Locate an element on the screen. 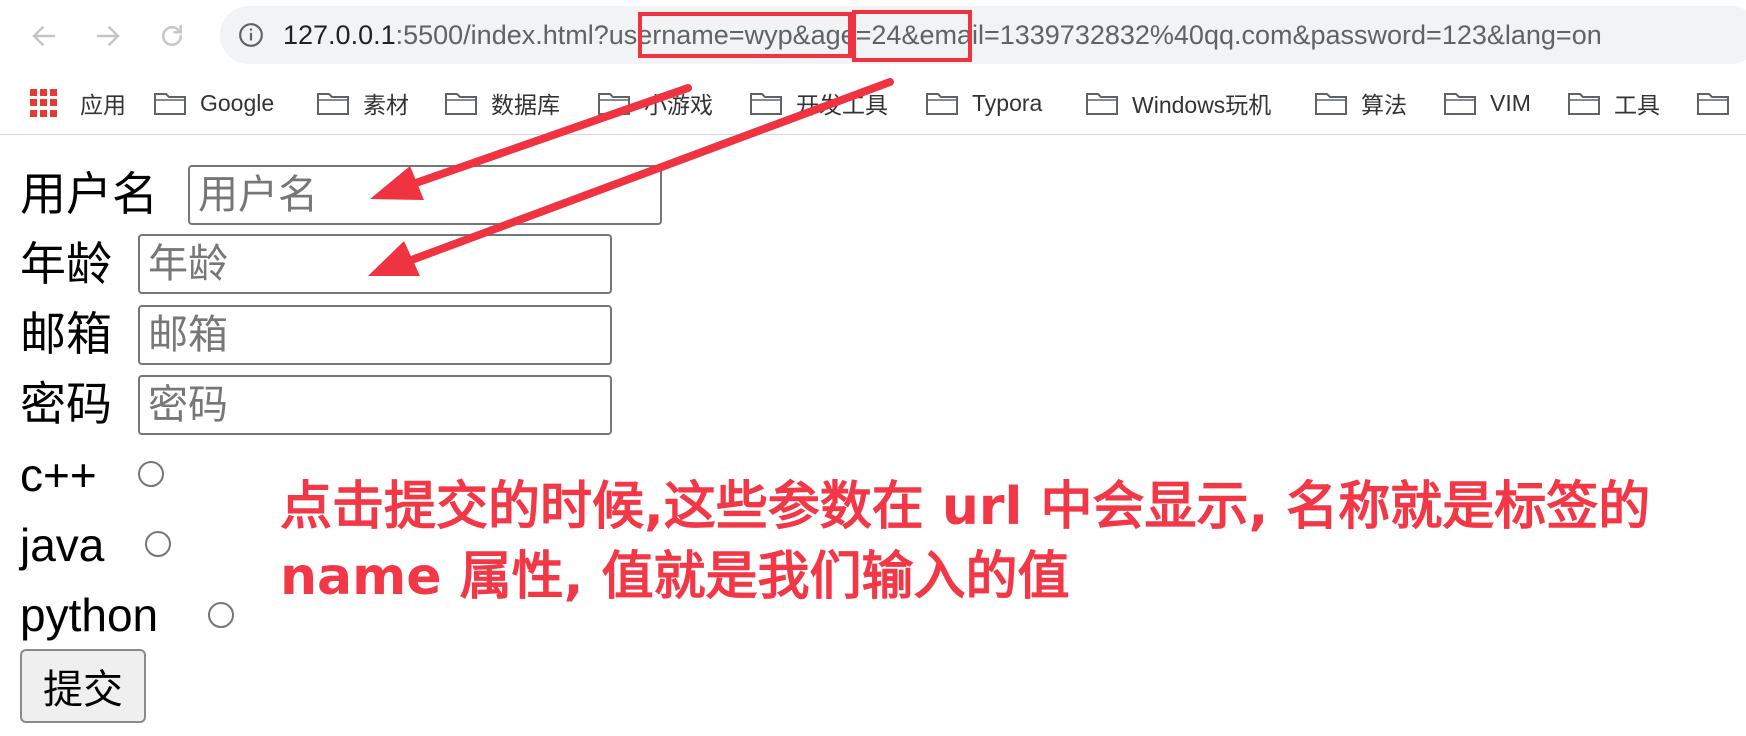 The width and height of the screenshot is (1746, 736). apps-grid-icon is located at coordinates (44, 103).